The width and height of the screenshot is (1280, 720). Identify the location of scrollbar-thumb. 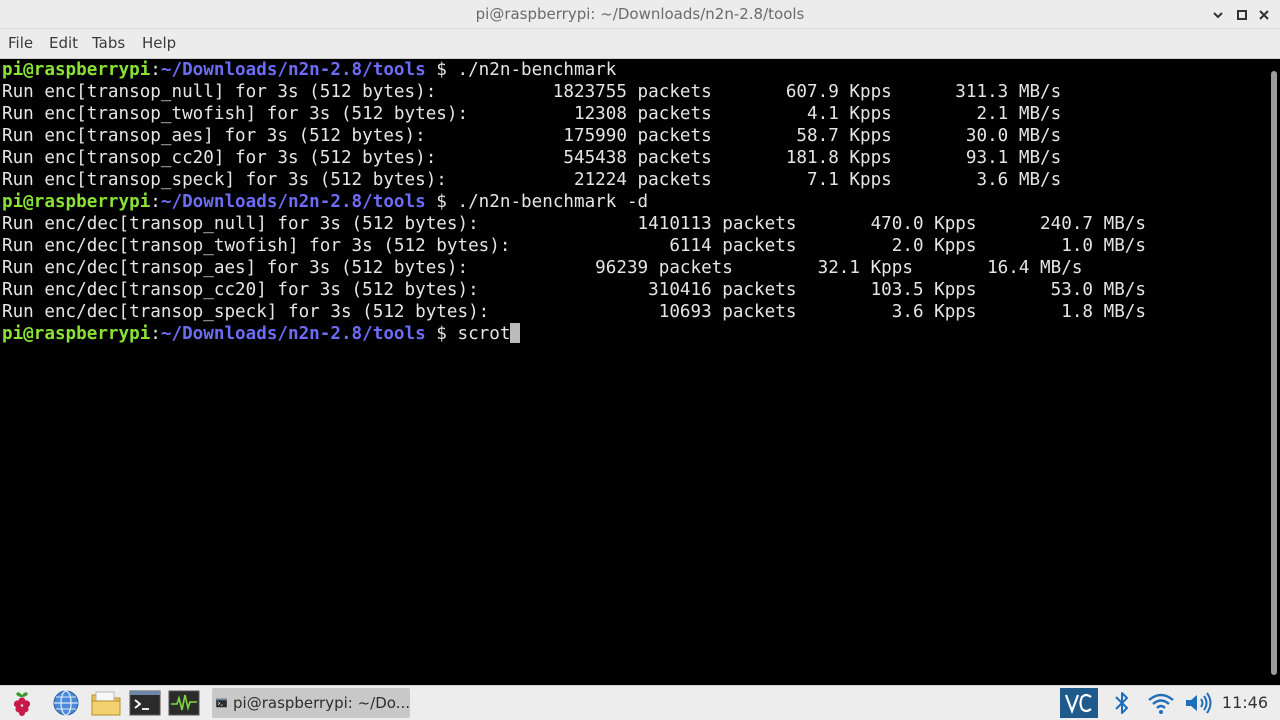
(1274, 373).